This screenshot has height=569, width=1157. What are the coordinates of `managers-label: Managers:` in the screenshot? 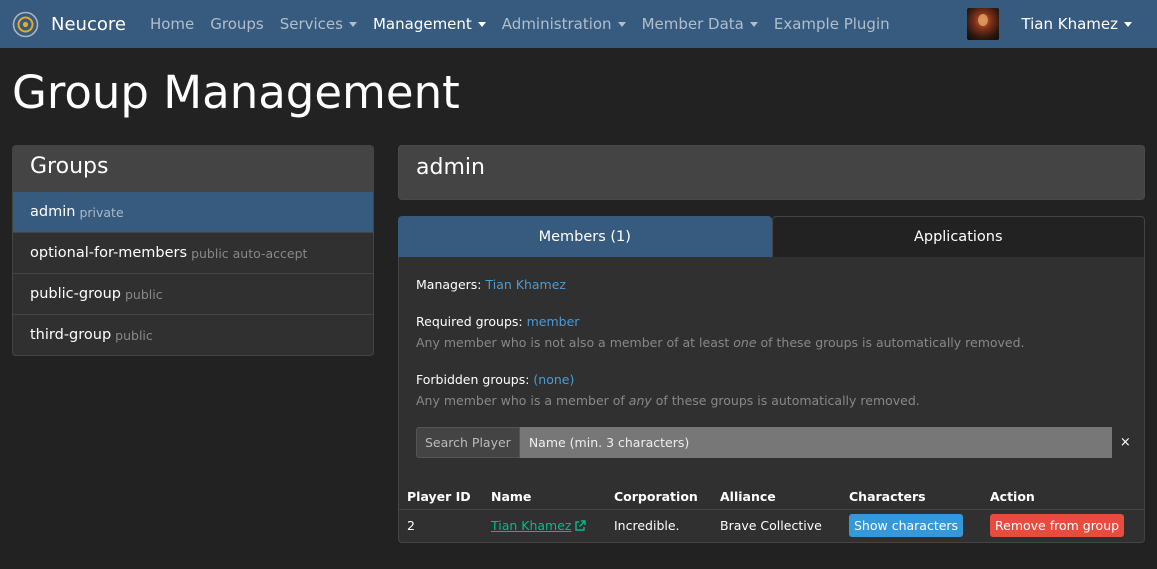 It's located at (449, 284).